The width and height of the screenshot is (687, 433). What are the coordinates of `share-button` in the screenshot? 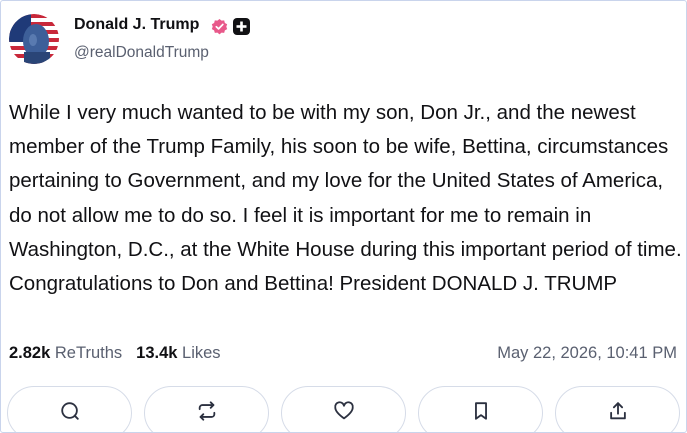 It's located at (617, 409).